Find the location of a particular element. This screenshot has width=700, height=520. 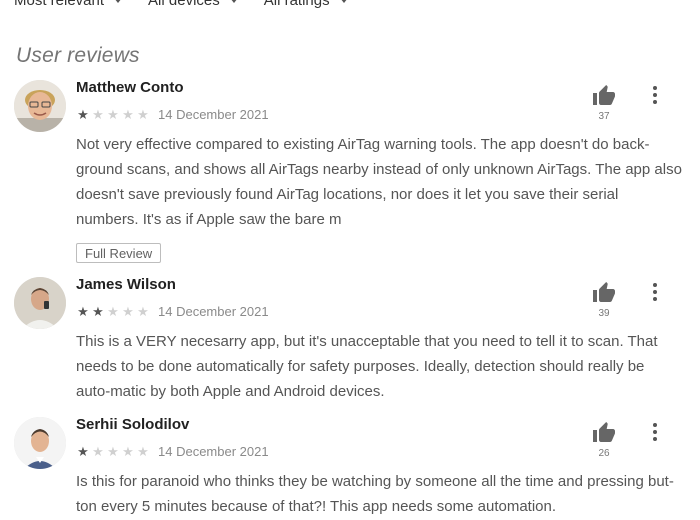

filter-bar: Most relevant All devices All ratings is located at coordinates (181, 6).